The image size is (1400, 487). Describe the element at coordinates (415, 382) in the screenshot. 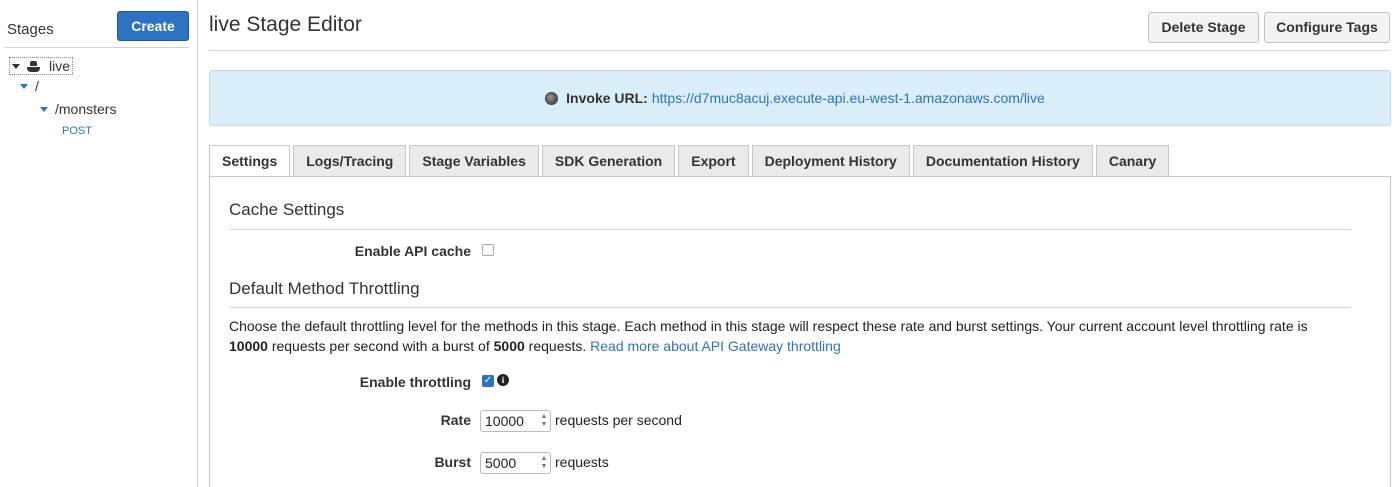

I see `enable-throttling-label: Enable throttling` at that location.